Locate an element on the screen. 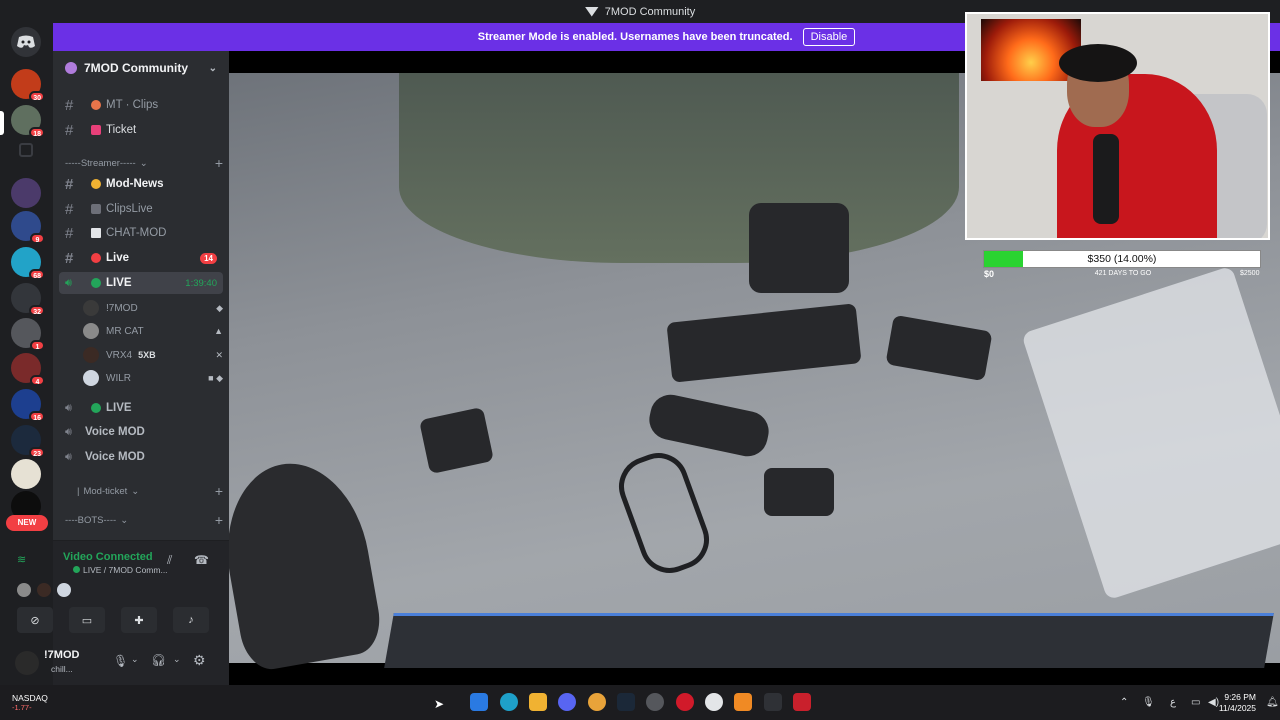  user-name: !7MOD is located at coordinates (61, 655).